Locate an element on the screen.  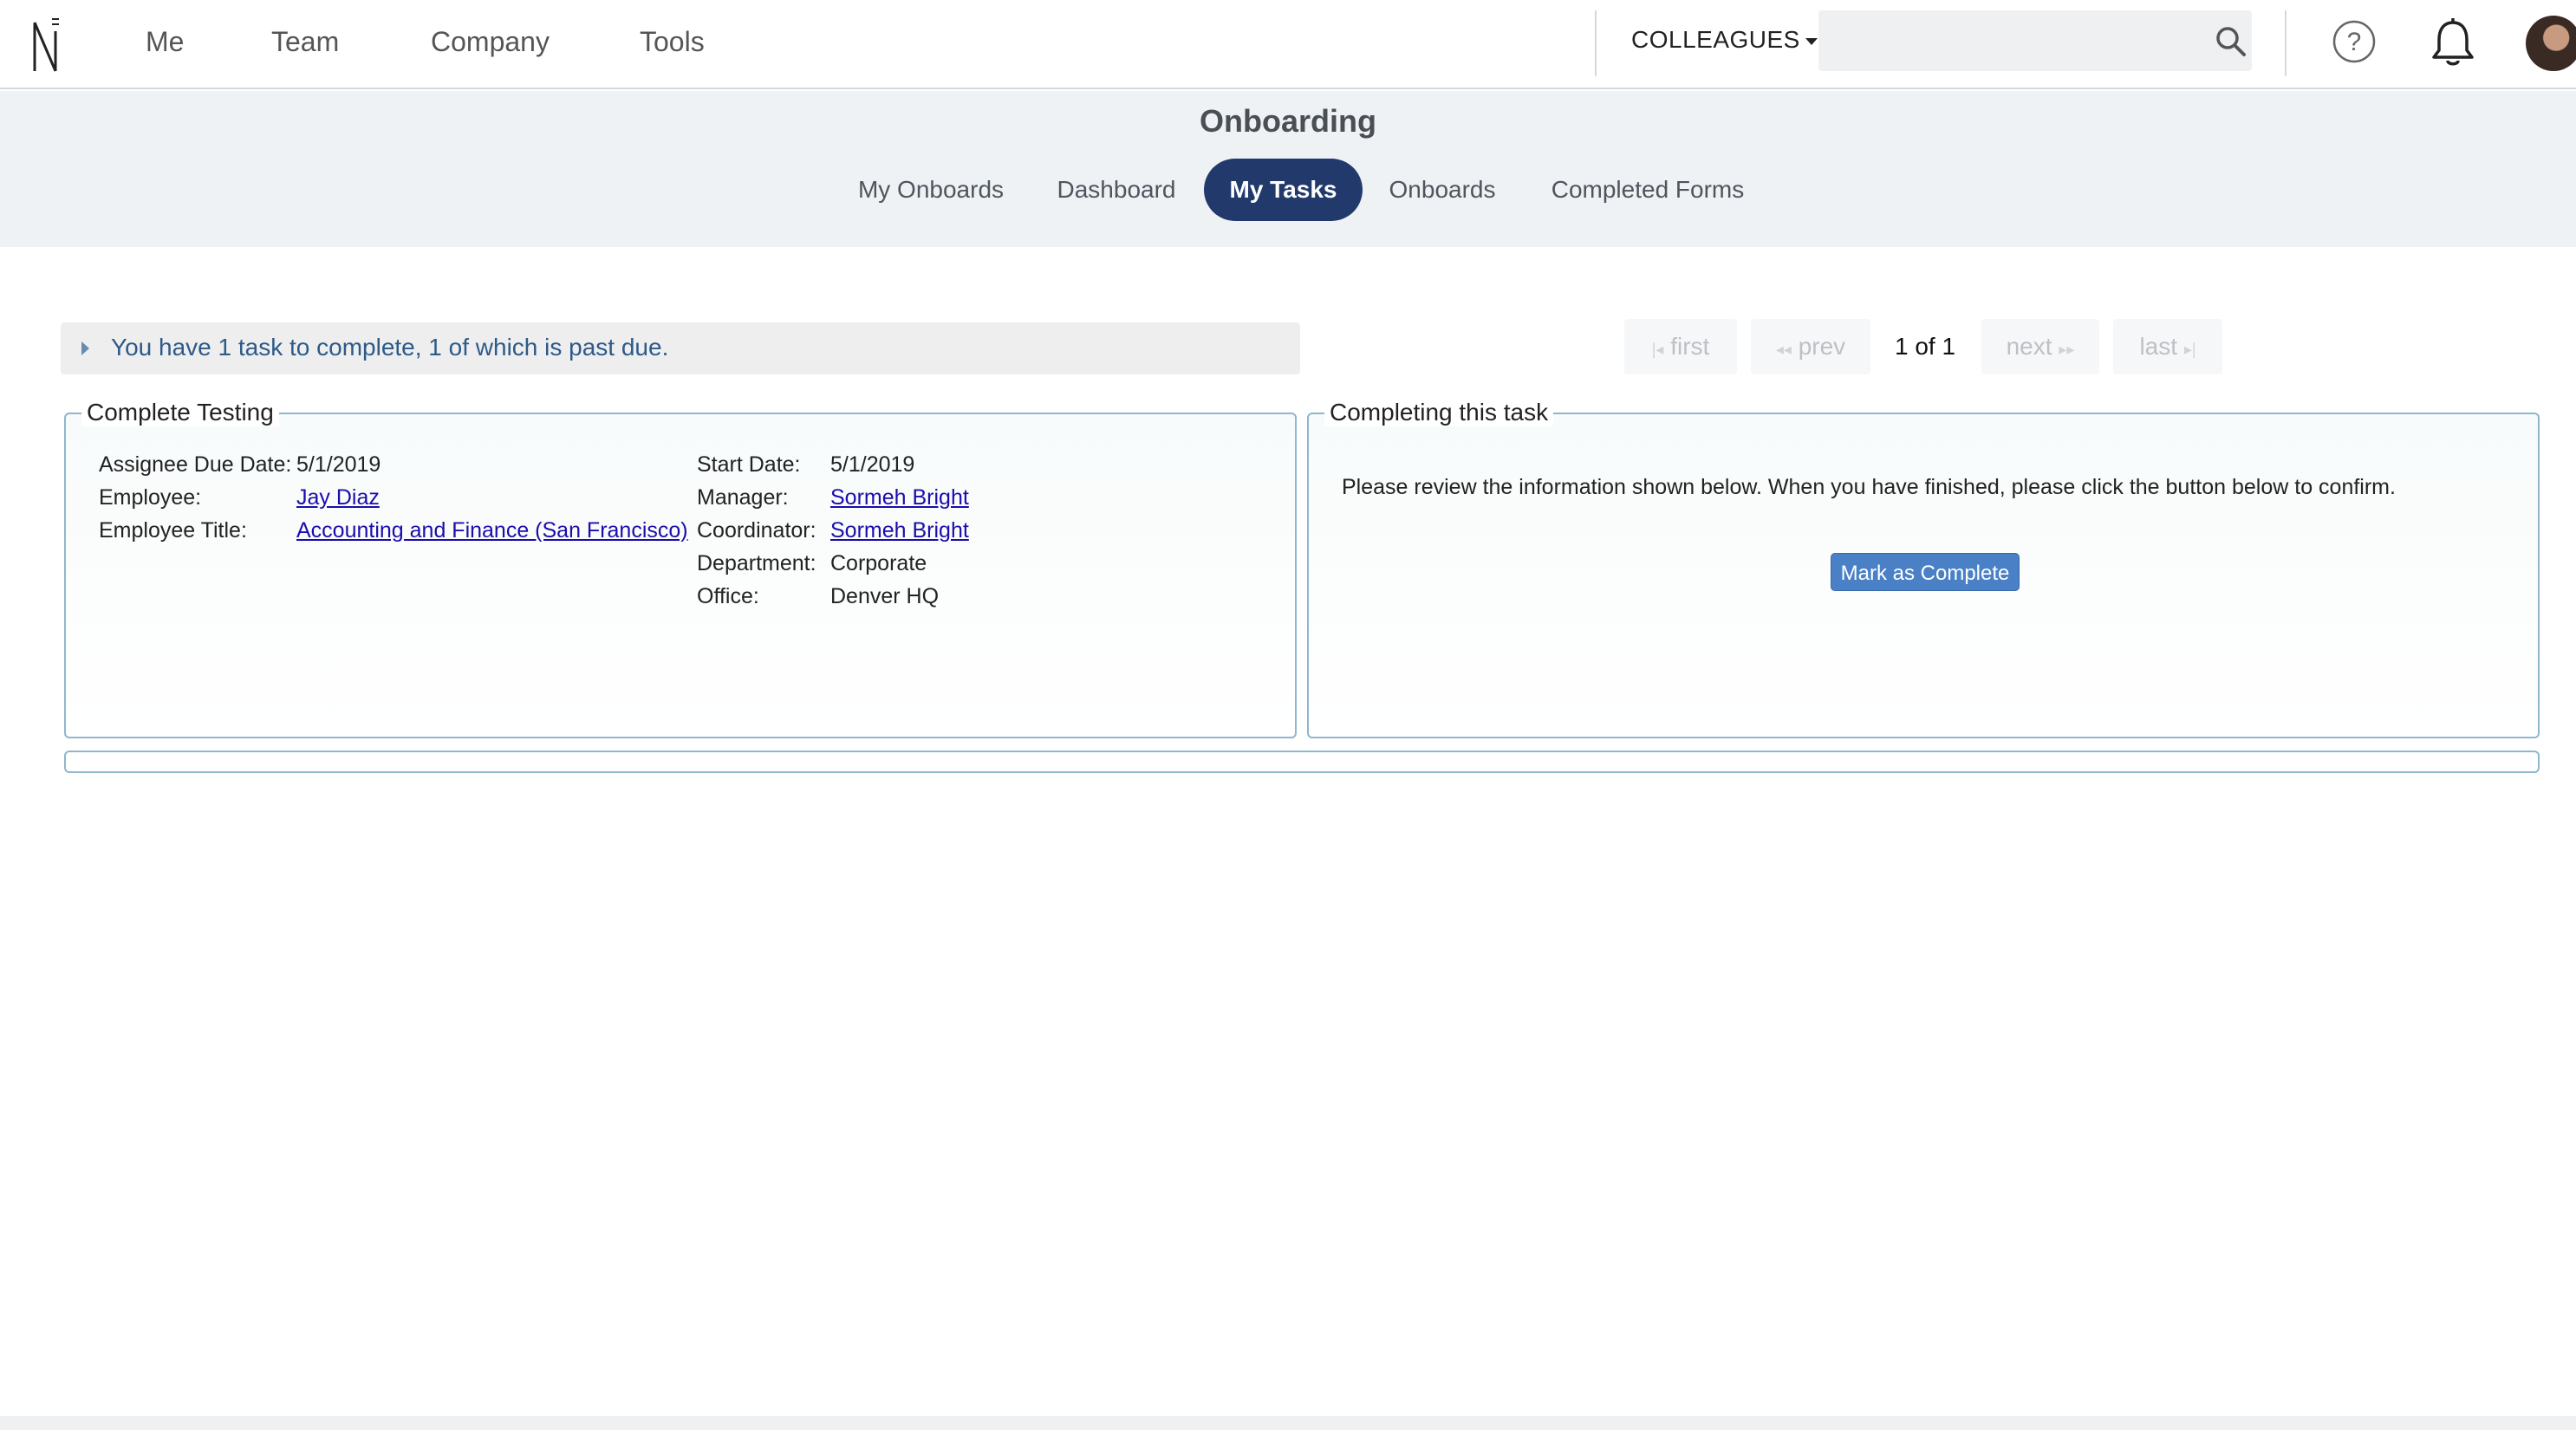
page-title: Onboarding is located at coordinates (1288, 121).